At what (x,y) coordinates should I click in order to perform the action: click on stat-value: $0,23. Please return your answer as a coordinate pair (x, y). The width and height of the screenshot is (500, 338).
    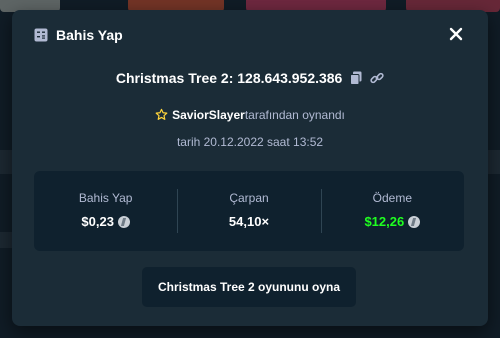
    Looking at the image, I should click on (105, 221).